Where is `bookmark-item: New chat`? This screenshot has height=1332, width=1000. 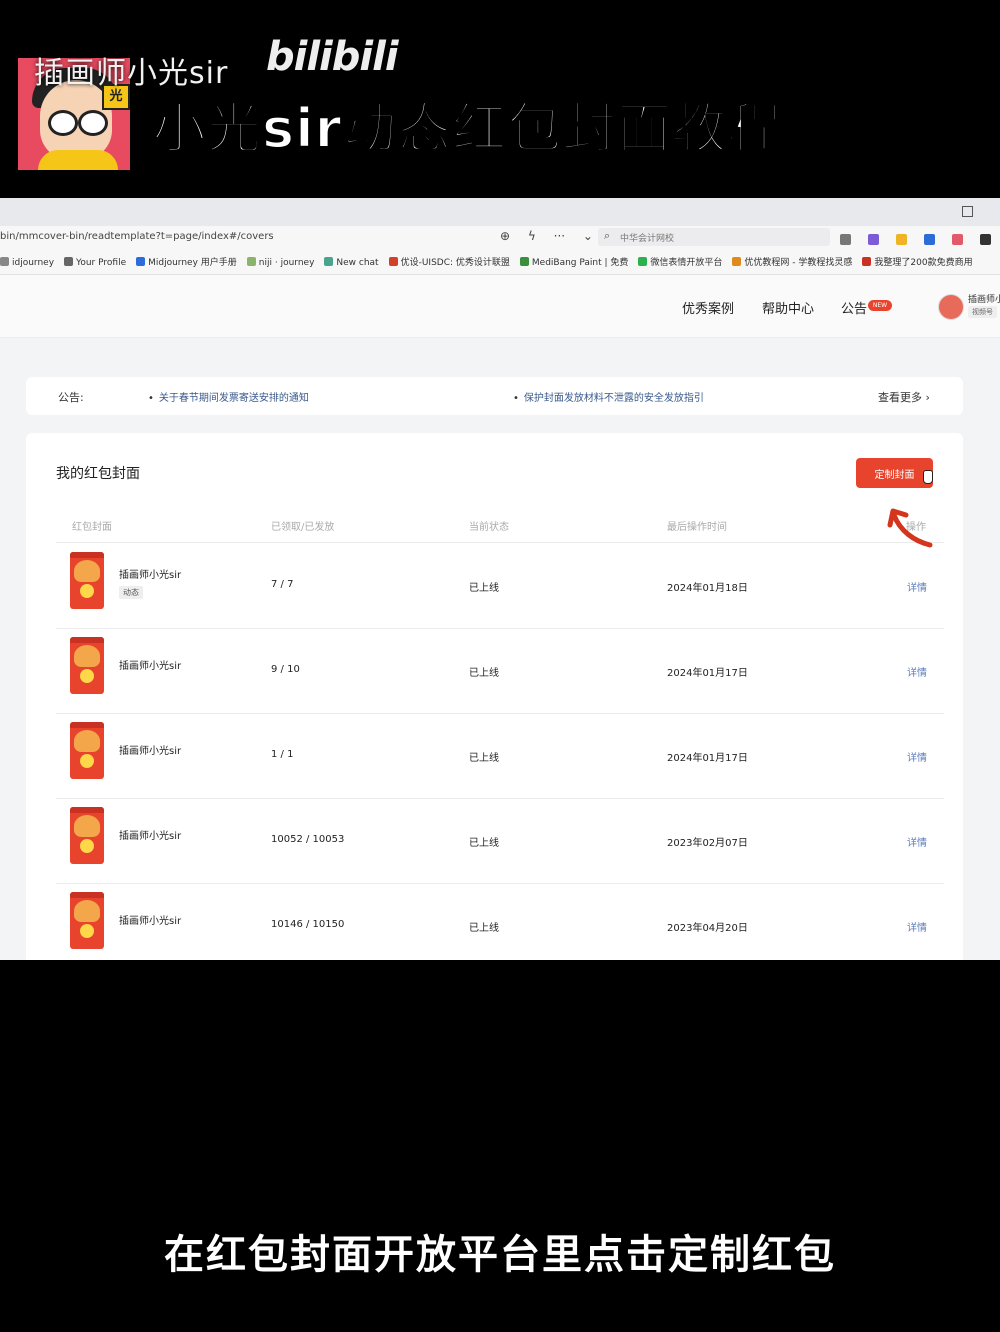
bookmark-item: New chat is located at coordinates (351, 262).